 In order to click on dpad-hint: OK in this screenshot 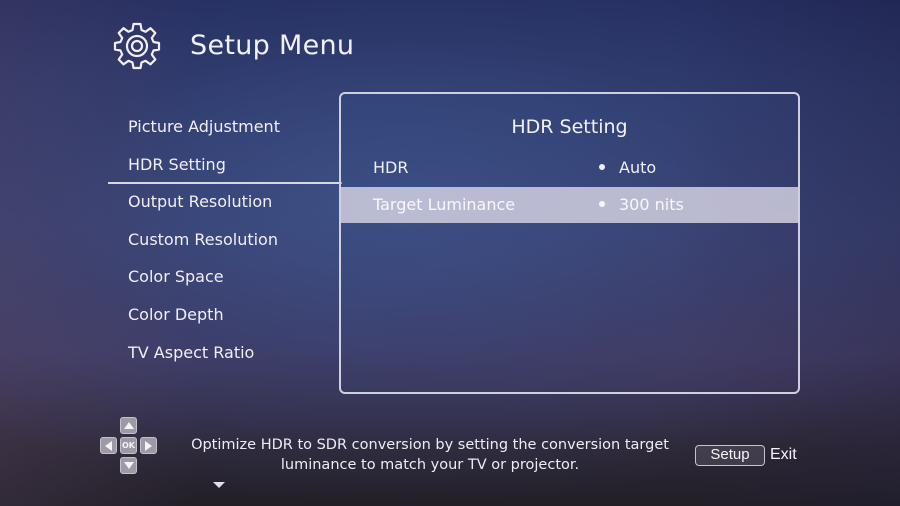, I will do `click(129, 446)`.